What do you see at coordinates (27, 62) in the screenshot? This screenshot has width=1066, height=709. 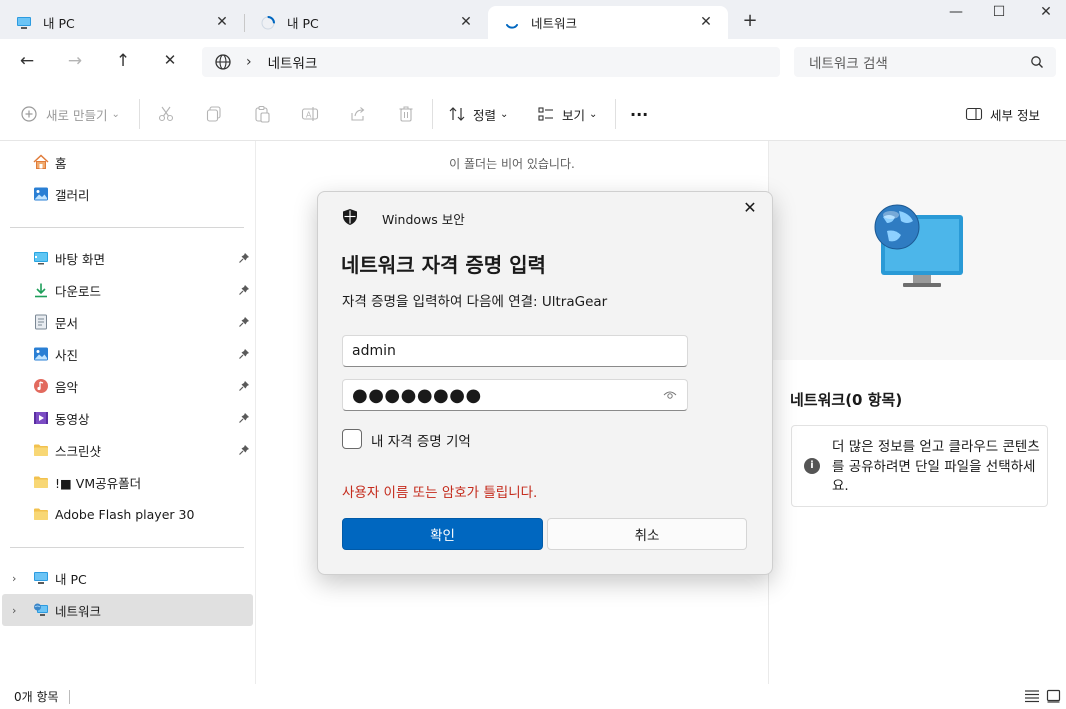 I see `back-button: ←` at bounding box center [27, 62].